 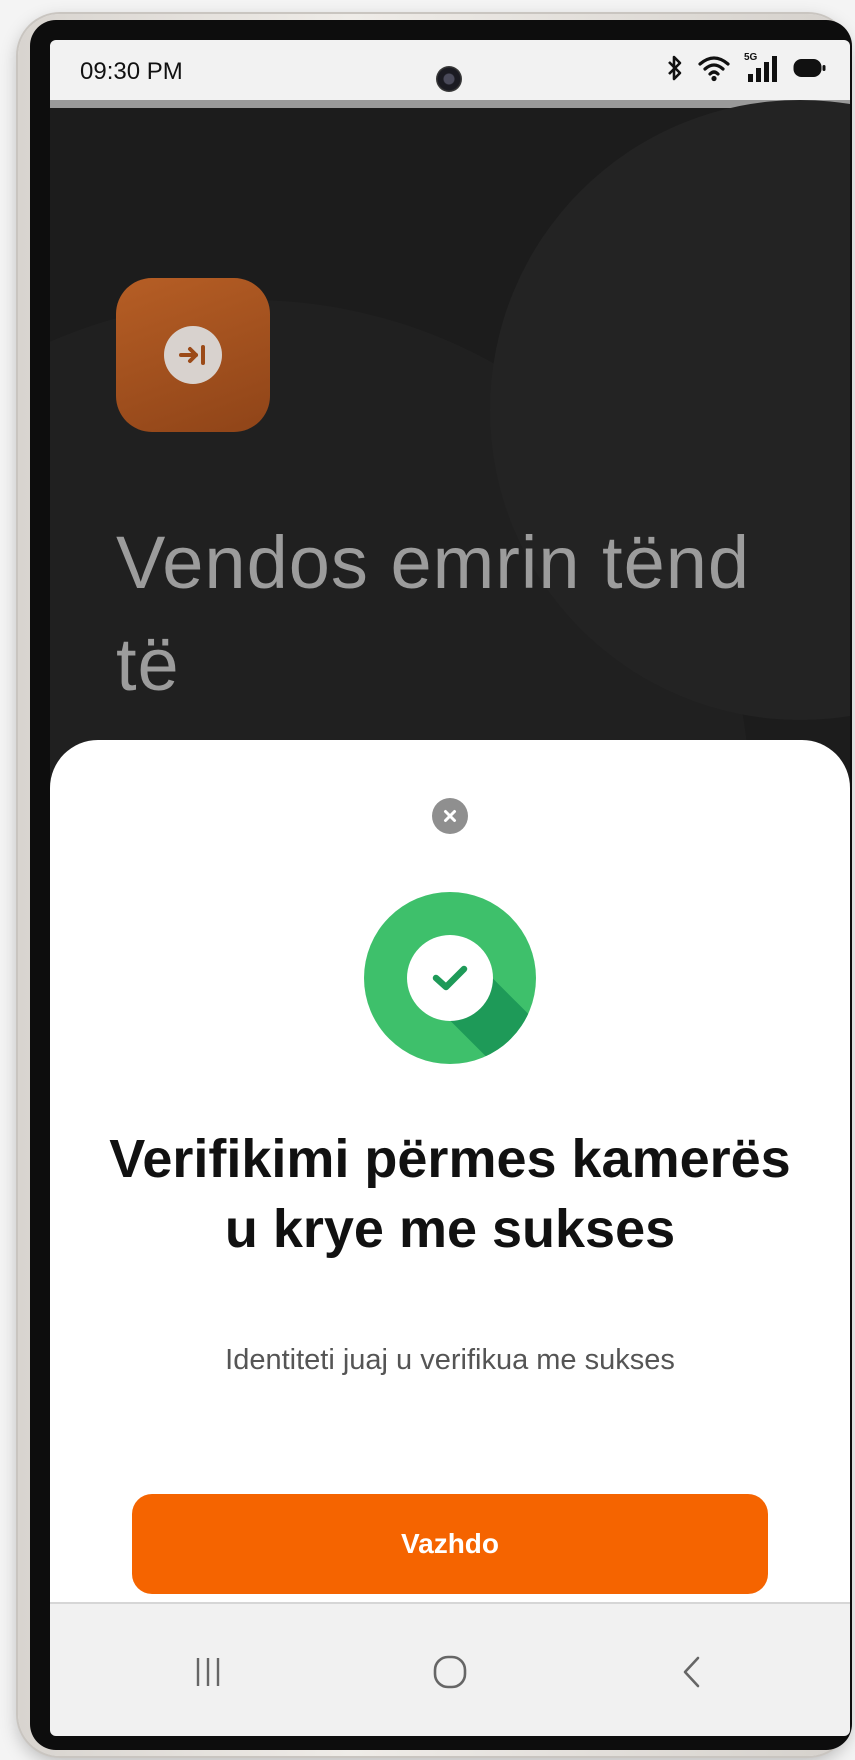 What do you see at coordinates (208, 1672) in the screenshot?
I see `recent-apps-icon` at bounding box center [208, 1672].